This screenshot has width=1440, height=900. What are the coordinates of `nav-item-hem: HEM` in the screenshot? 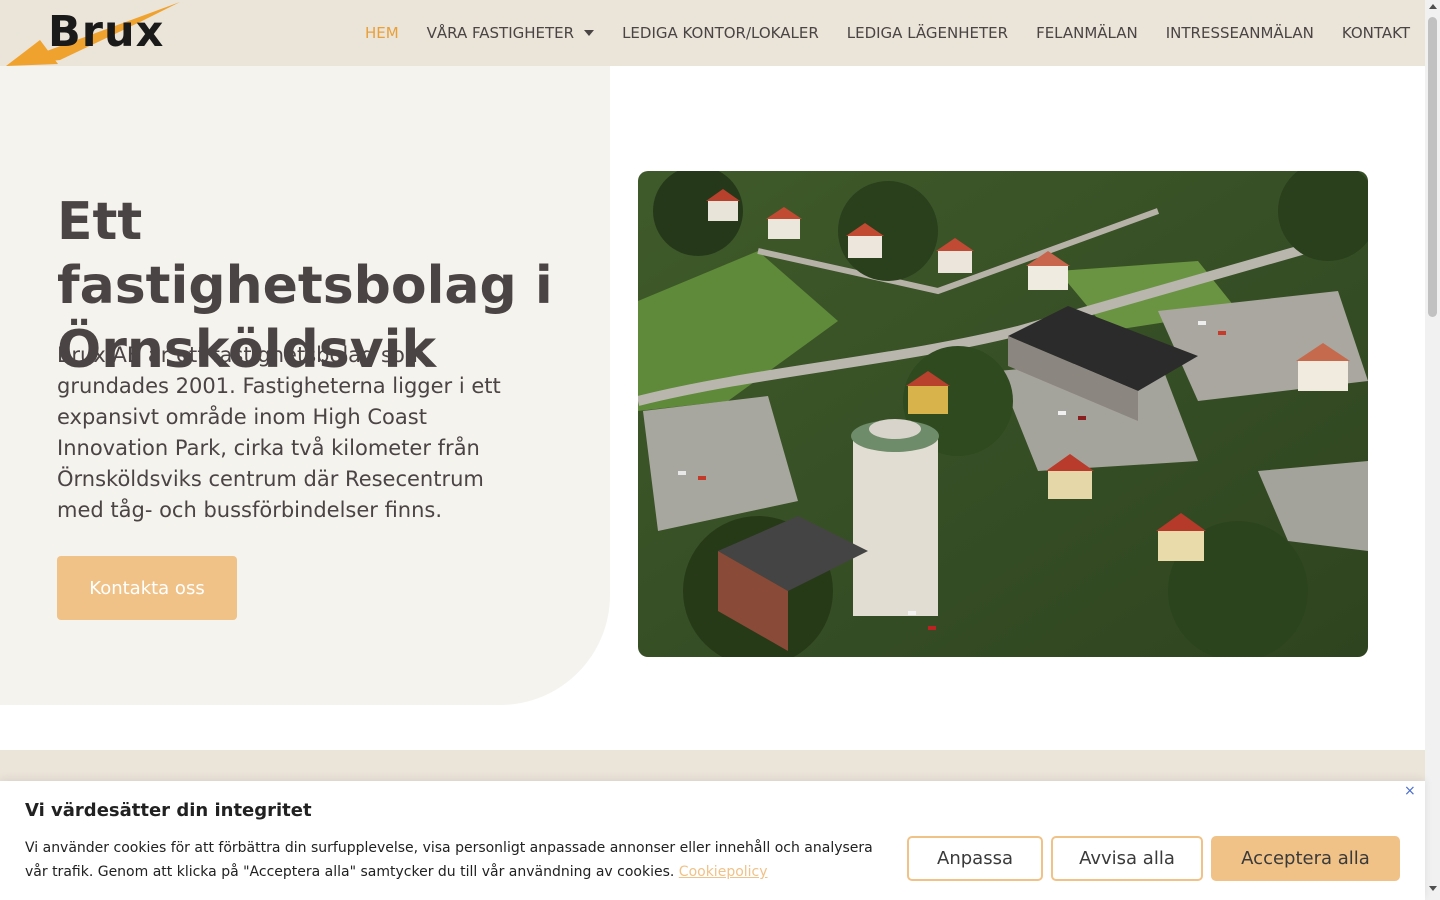 It's located at (382, 33).